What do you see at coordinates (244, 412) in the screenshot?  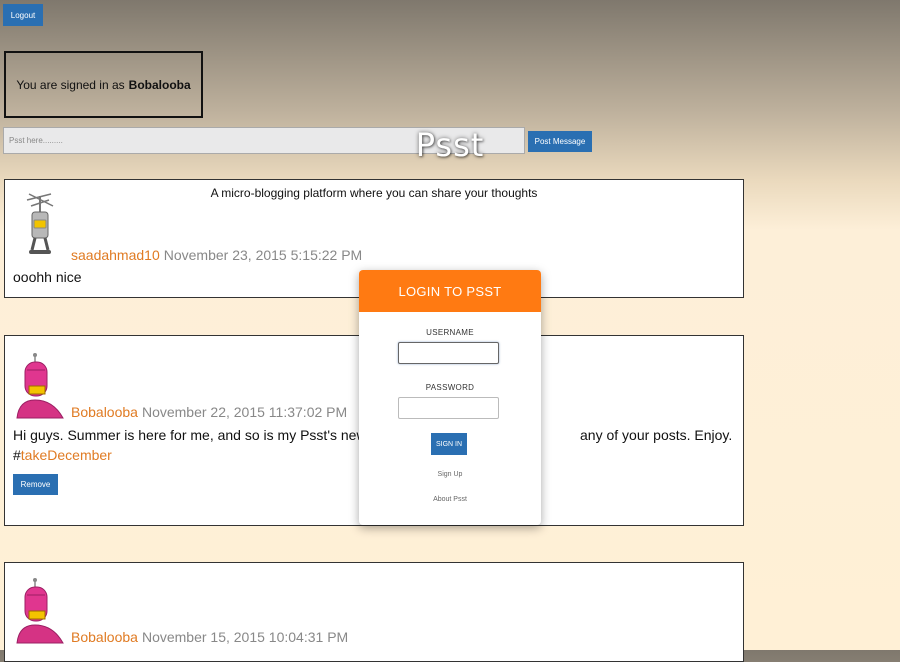 I see `post-timestamp: November 22, 2015 11:37:02 PM` at bounding box center [244, 412].